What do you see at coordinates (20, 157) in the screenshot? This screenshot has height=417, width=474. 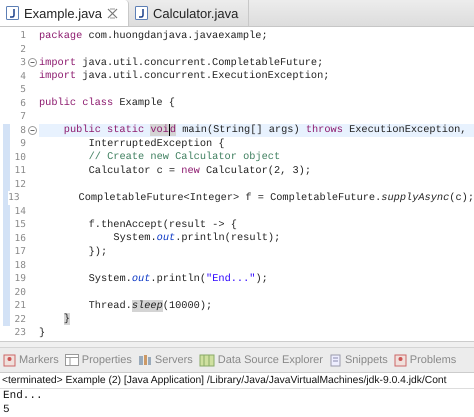 I see `line-number: 10` at bounding box center [20, 157].